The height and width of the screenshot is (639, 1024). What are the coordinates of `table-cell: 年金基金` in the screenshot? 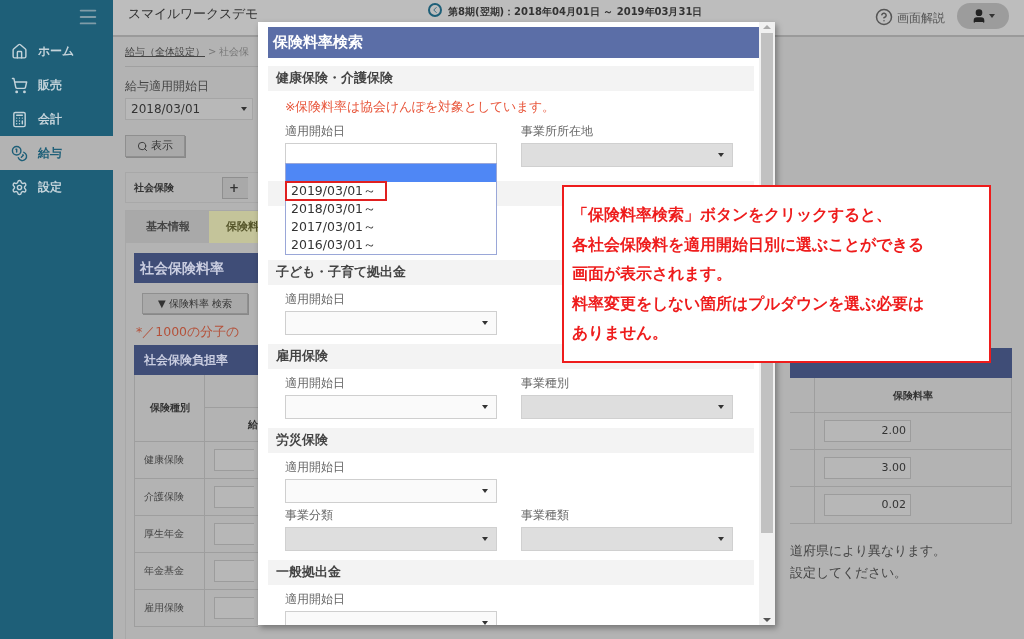 It's located at (170, 570).